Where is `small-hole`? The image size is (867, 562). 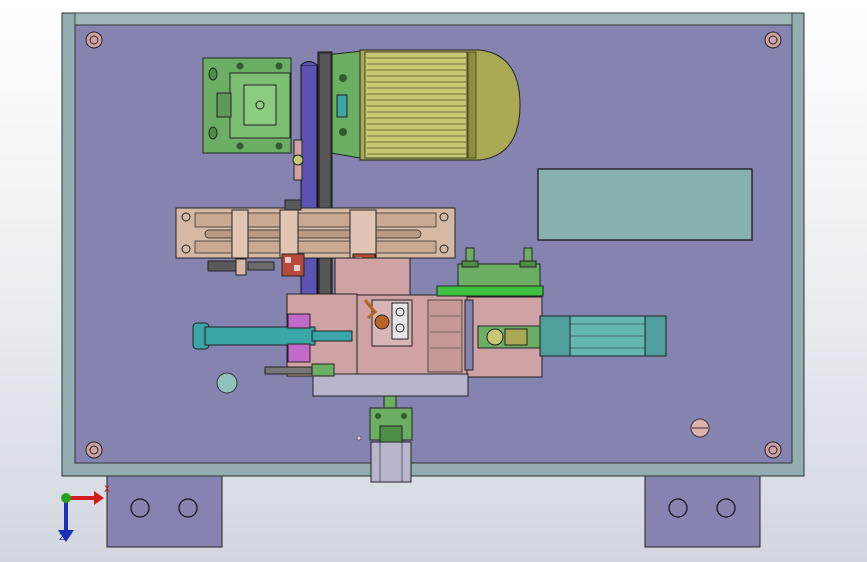
small-hole is located at coordinates (359, 438).